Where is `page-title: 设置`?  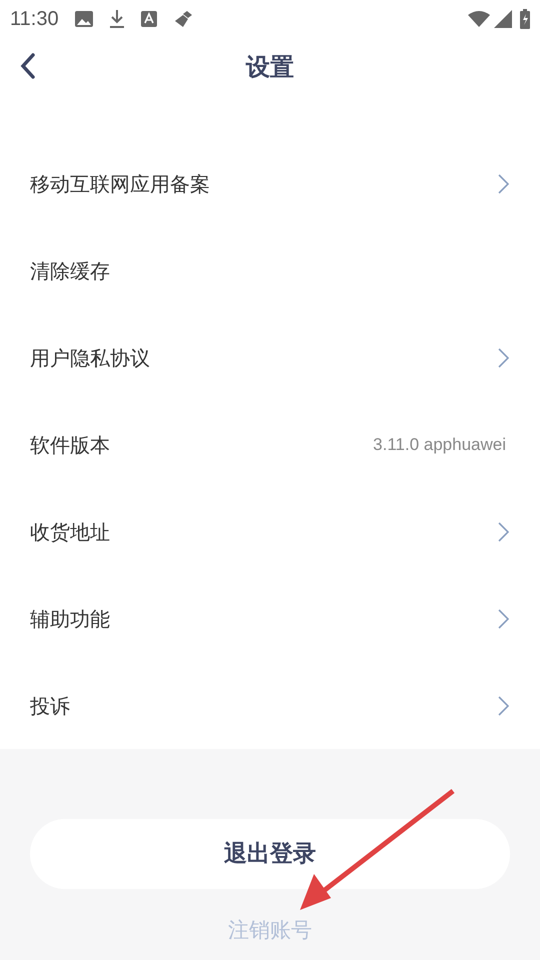
page-title: 设置 is located at coordinates (270, 67).